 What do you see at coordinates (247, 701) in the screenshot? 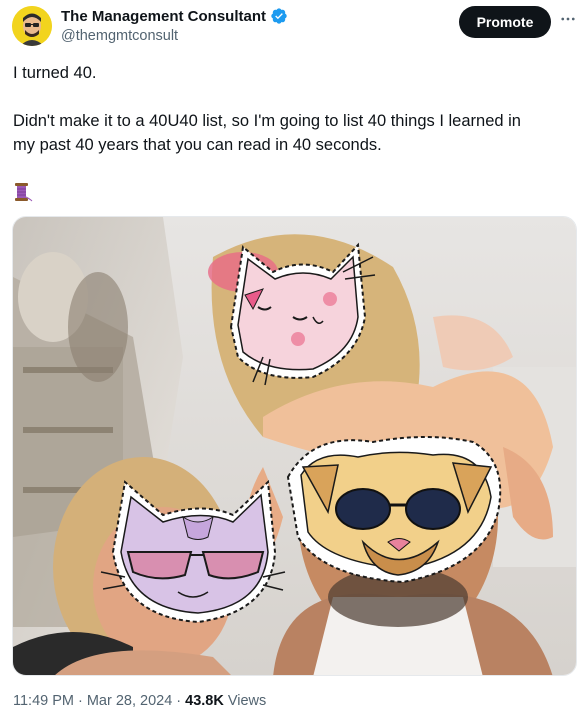
I see `views-label: Views` at bounding box center [247, 701].